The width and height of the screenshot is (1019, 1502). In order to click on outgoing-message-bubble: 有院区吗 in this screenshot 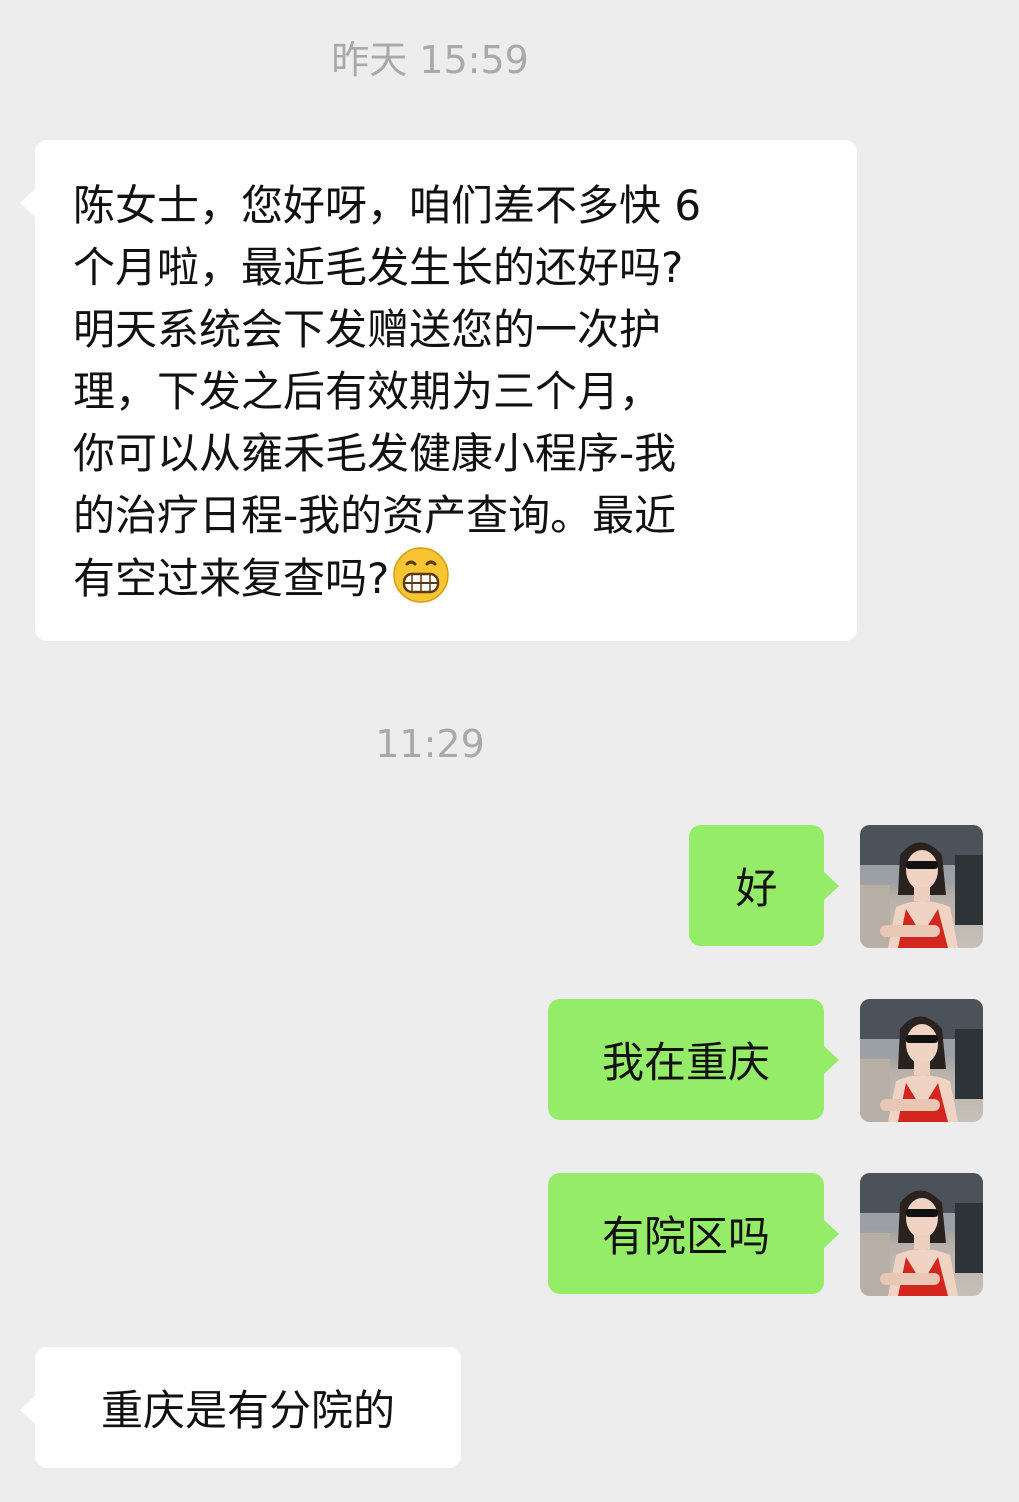, I will do `click(693, 1233)`.